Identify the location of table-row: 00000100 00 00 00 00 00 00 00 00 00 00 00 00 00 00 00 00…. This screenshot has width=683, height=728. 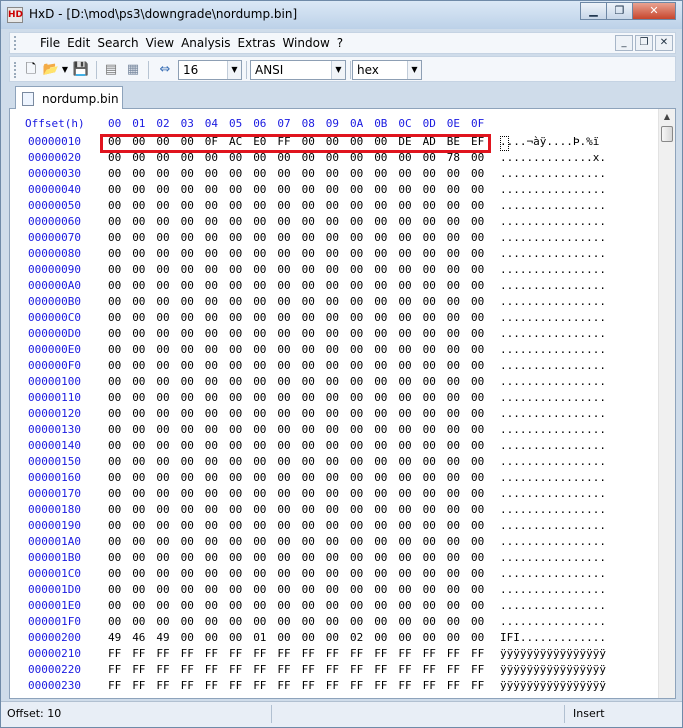
(335, 383).